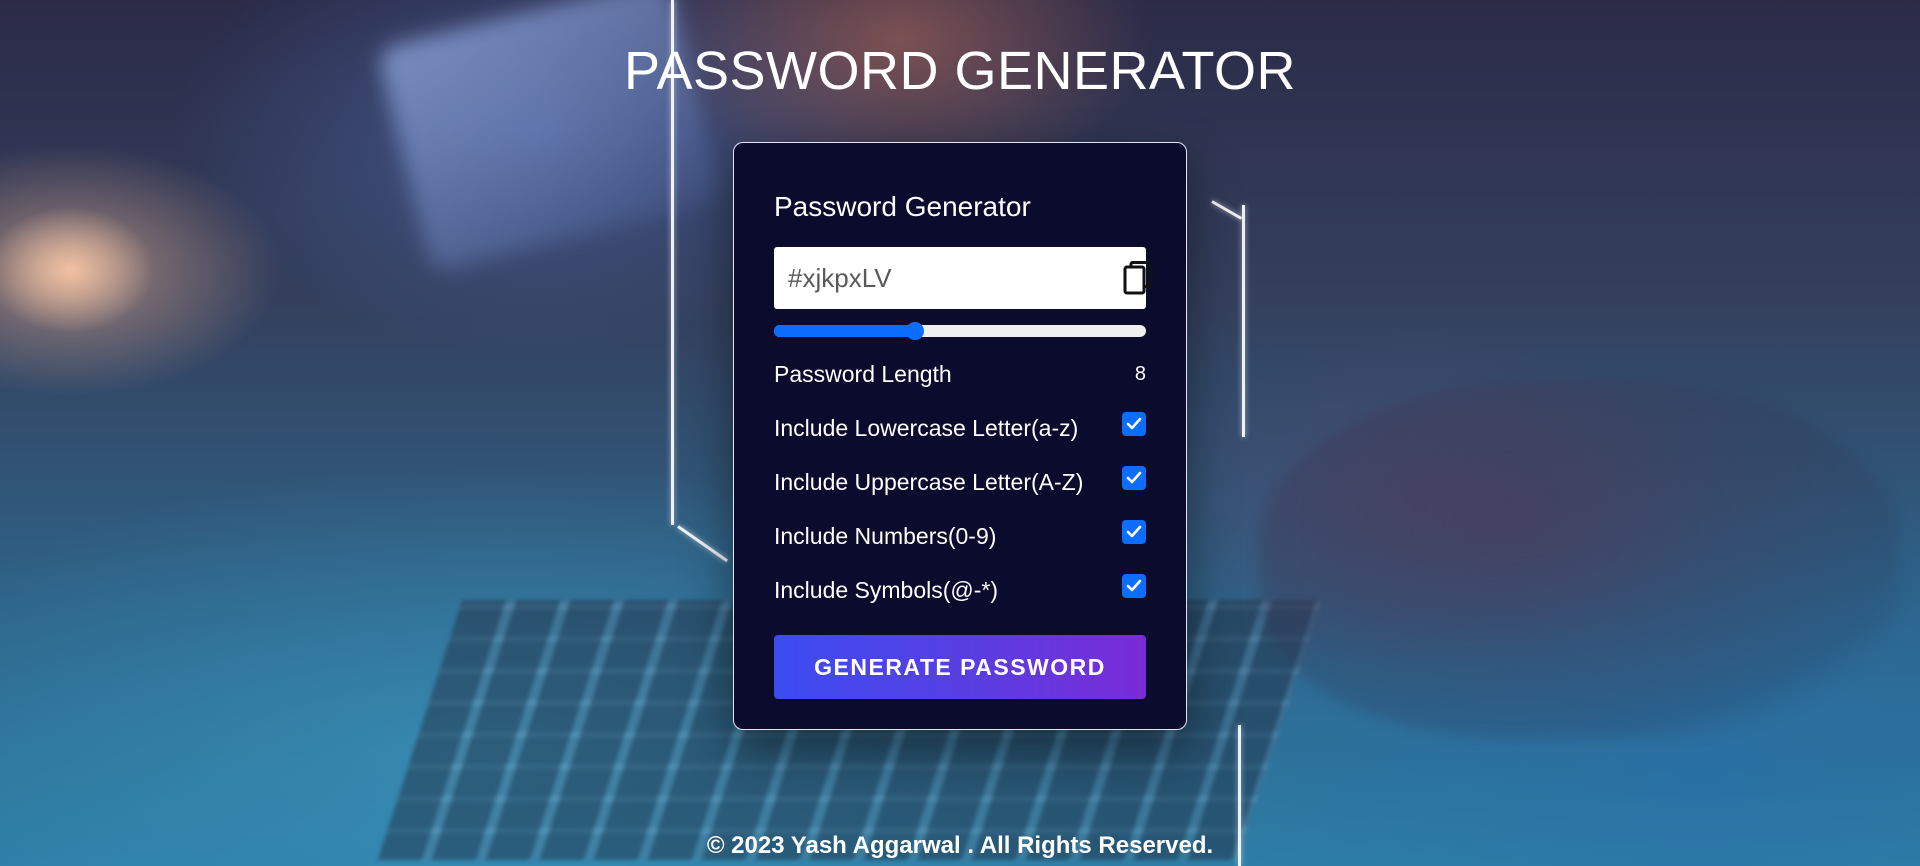 The width and height of the screenshot is (1920, 866). What do you see at coordinates (886, 589) in the screenshot?
I see `option-label: Include Symbols(@-*)` at bounding box center [886, 589].